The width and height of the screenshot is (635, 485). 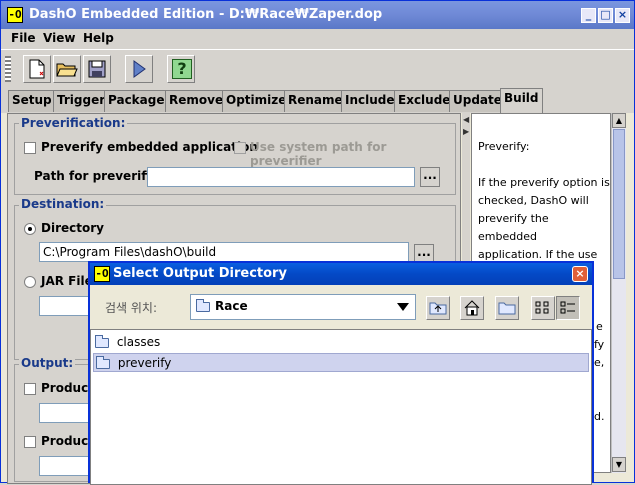 I want to click on list-item: classes, so click(x=341, y=342).